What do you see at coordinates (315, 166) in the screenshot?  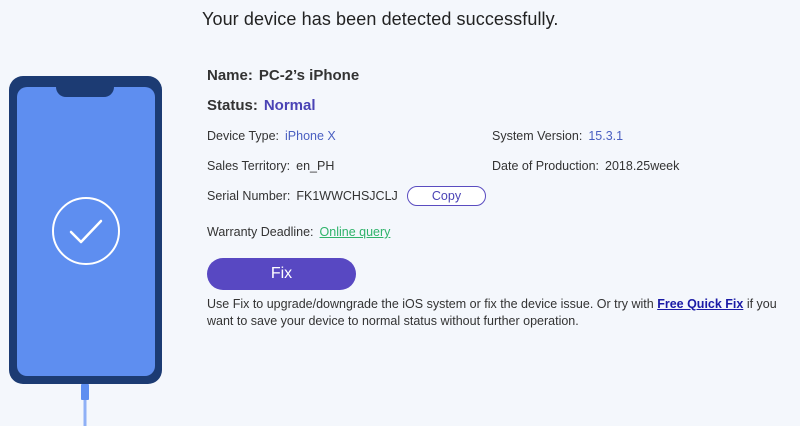 I see `sales-territory-value: en_PH` at bounding box center [315, 166].